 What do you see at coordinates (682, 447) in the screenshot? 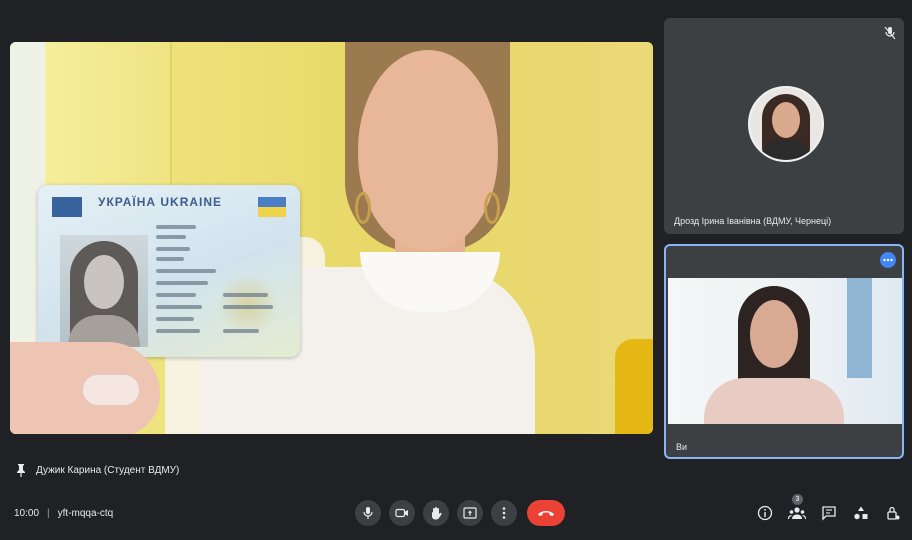
I see `participant-name: Ви` at bounding box center [682, 447].